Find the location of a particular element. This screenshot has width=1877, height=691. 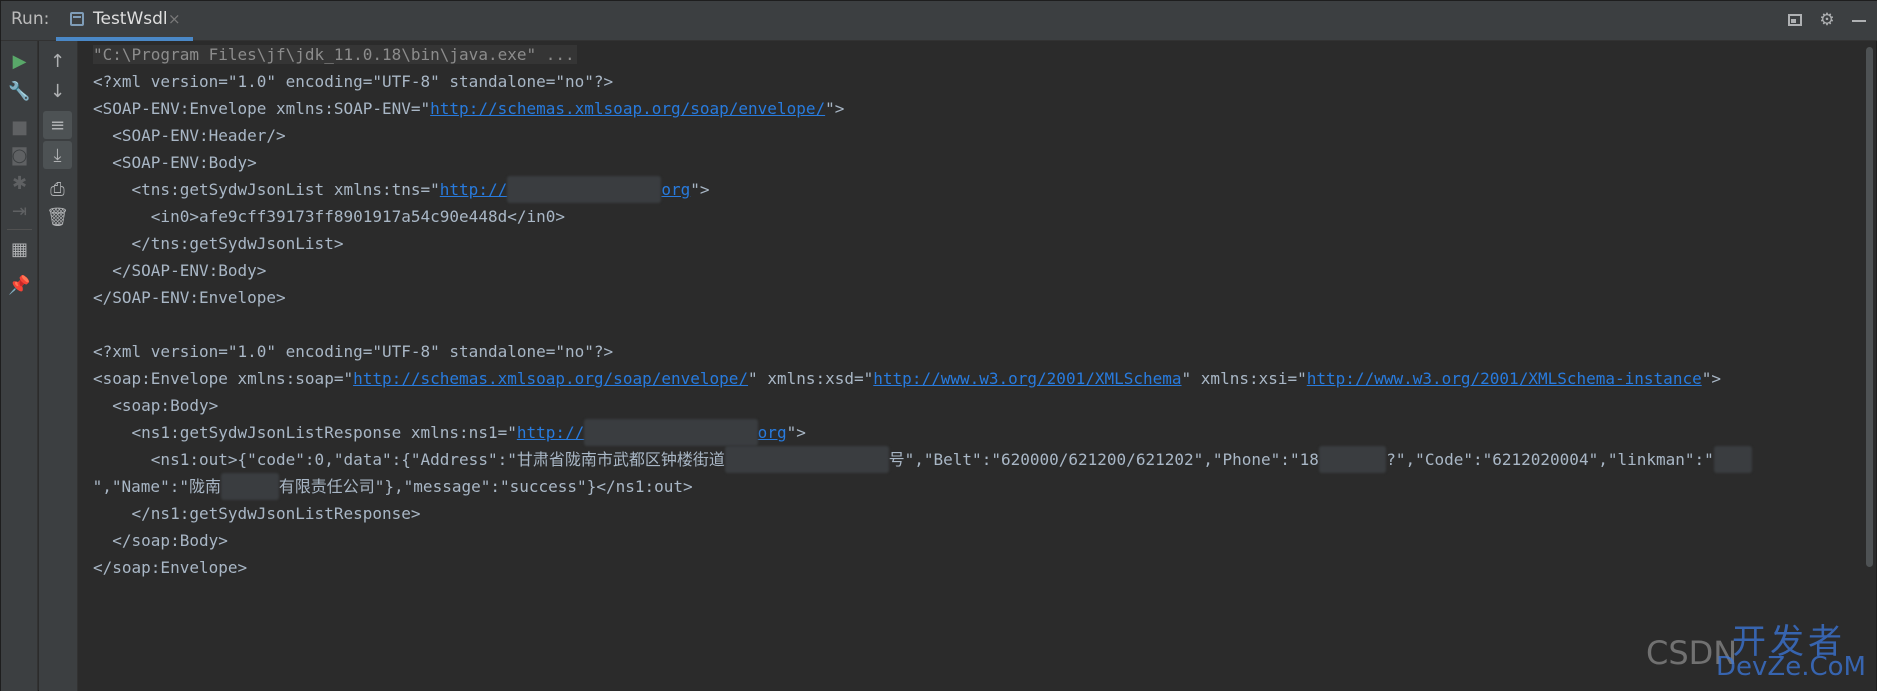

scrollbar-thumb is located at coordinates (1869, 307).